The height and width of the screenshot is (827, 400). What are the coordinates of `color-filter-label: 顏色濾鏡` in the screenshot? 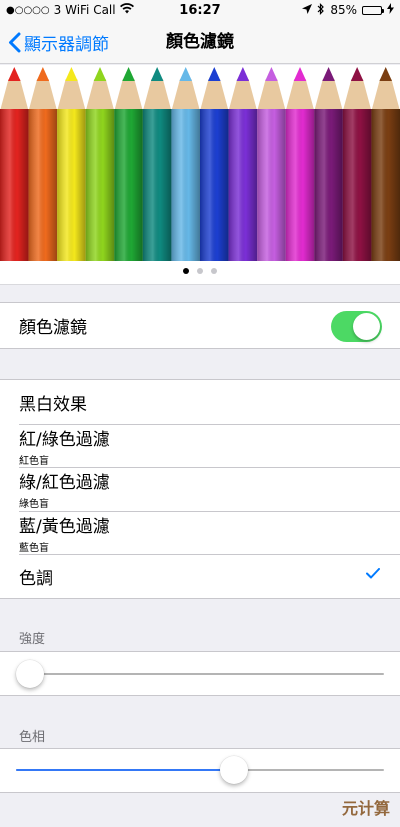 It's located at (53, 328).